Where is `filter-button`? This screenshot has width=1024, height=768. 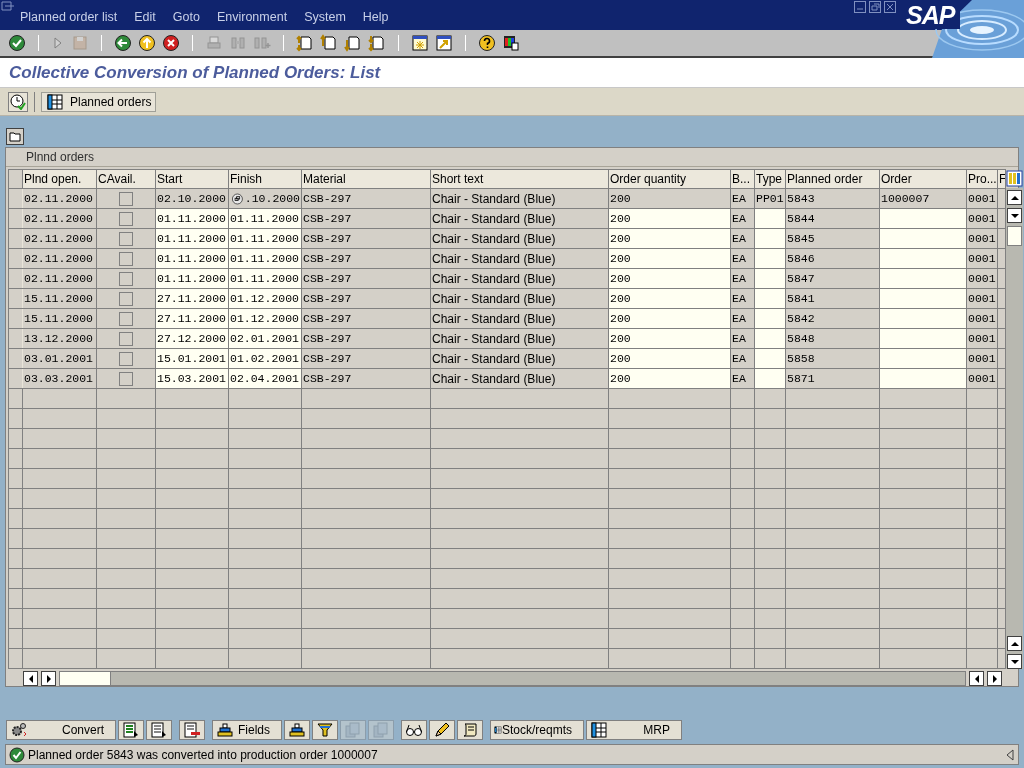 filter-button is located at coordinates (325, 730).